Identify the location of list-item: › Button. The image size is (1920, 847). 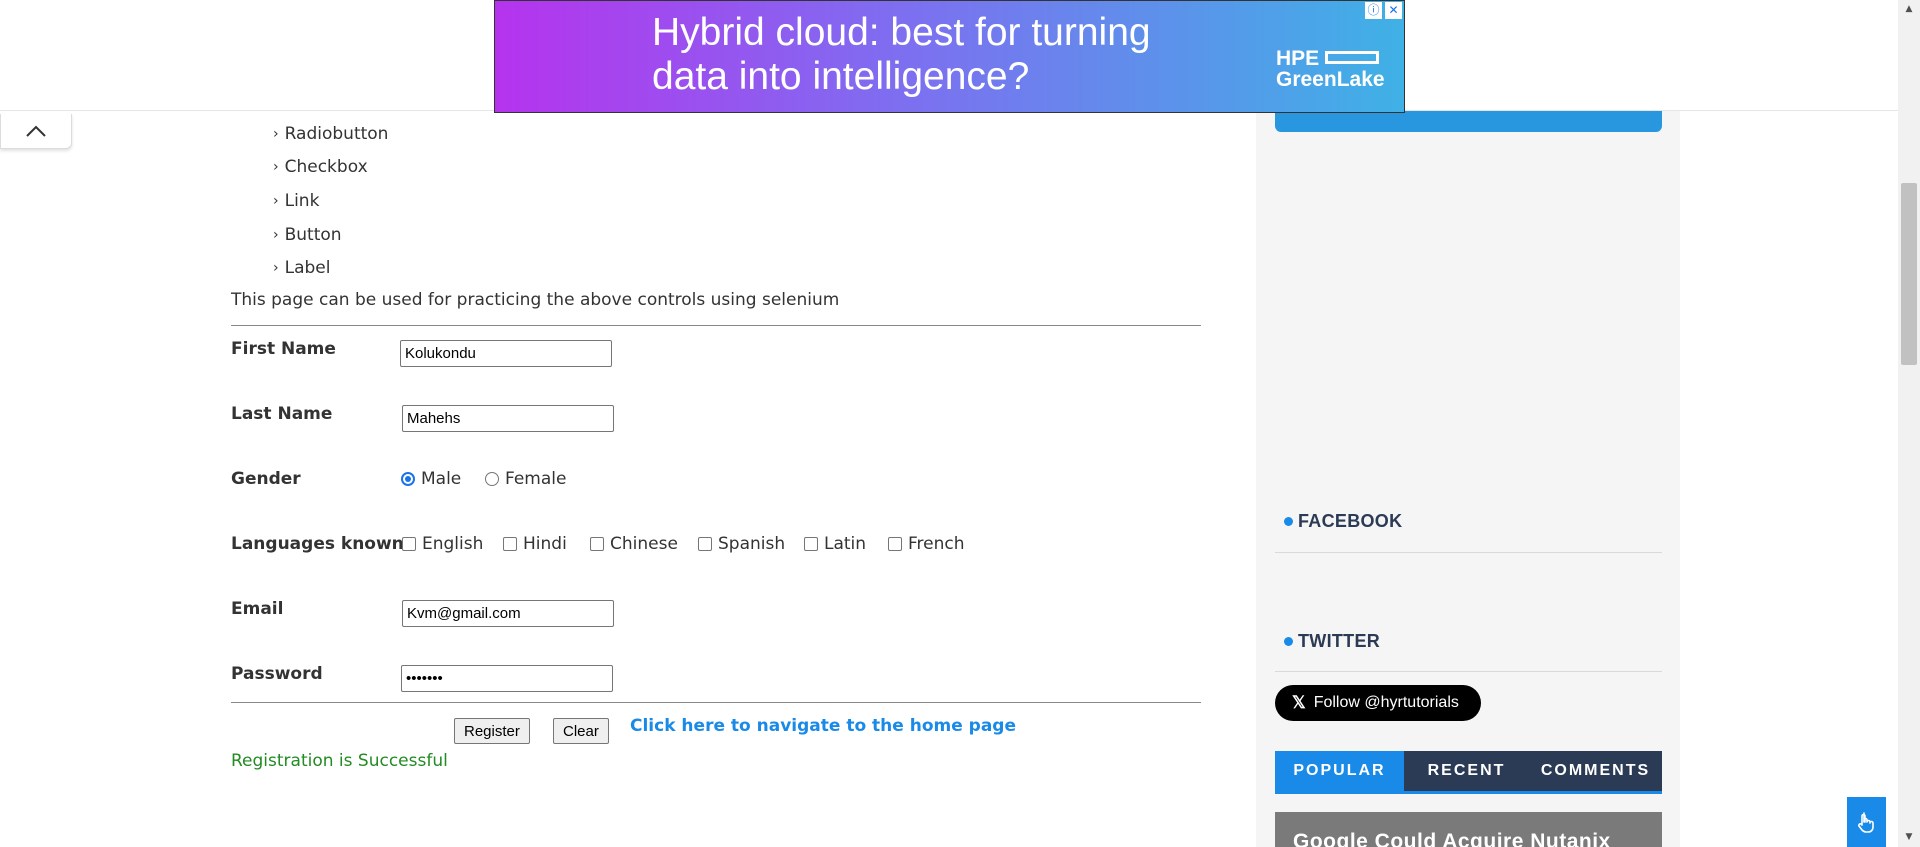
(330, 235).